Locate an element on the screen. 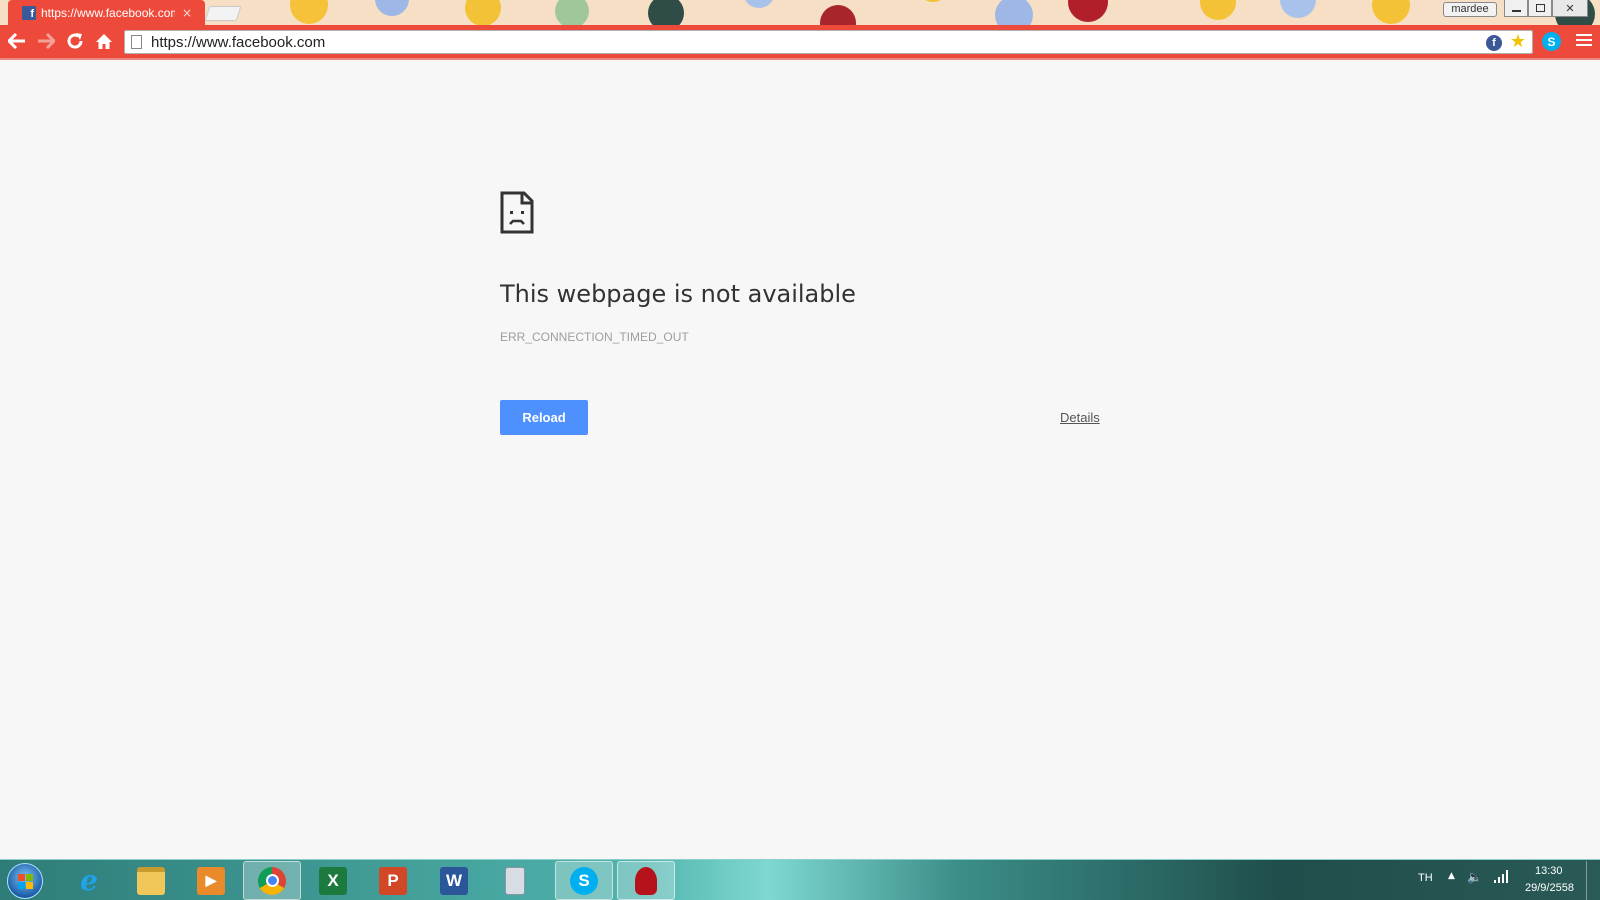 The width and height of the screenshot is (1600, 900). minimize-icon is located at coordinates (1516, 8).